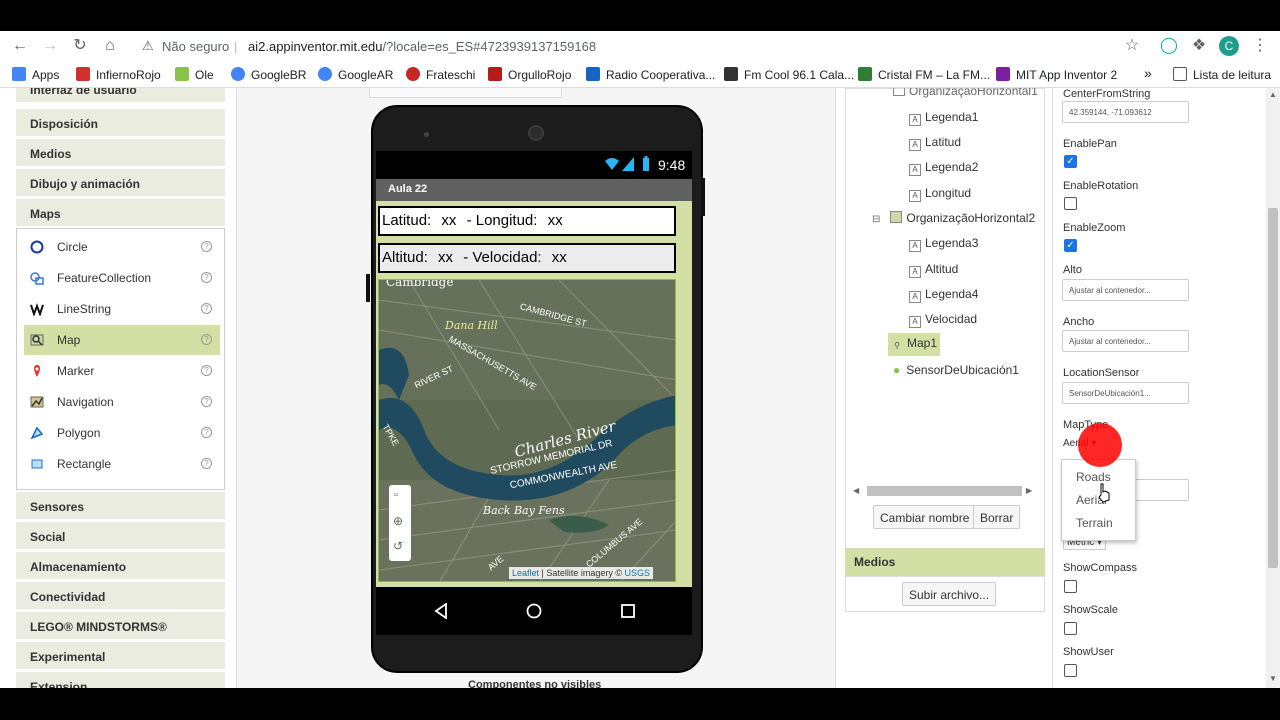 The image size is (1280, 720). I want to click on component-navigation: Navigation ?, so click(122, 402).